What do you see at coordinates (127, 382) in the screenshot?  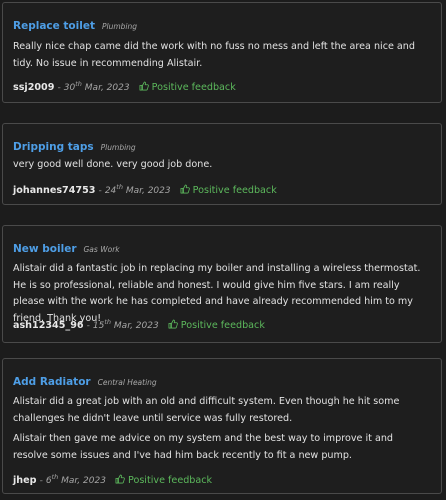 I see `review-category: Central Heating` at bounding box center [127, 382].